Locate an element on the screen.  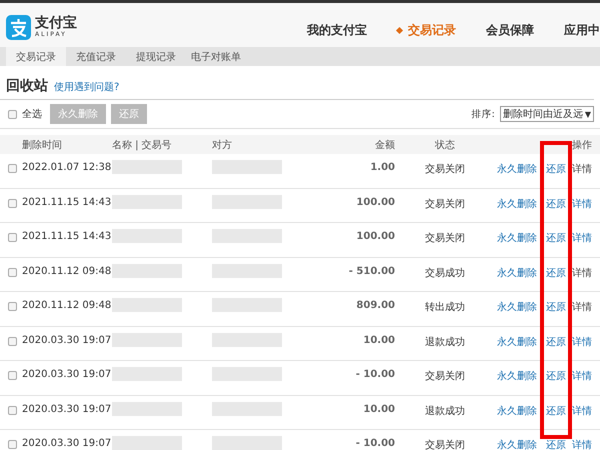
subnav-tab: 充值记录 is located at coordinates (96, 56).